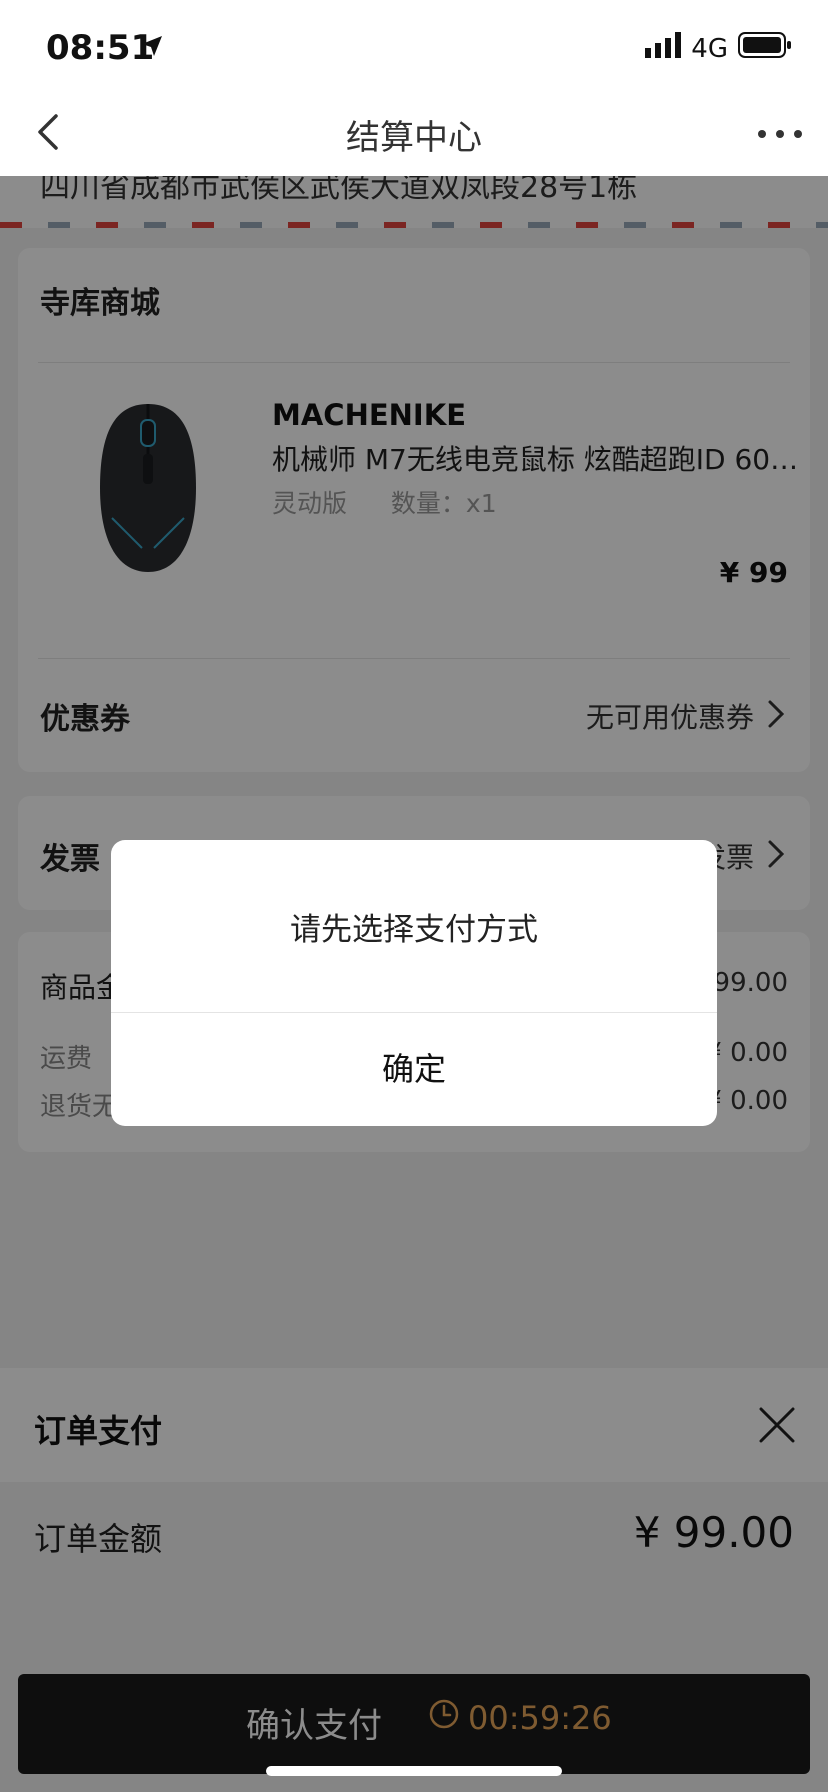 This screenshot has height=1792, width=828. Describe the element at coordinates (414, 1069) in the screenshot. I see `dialog-ok-button: 确定` at that location.